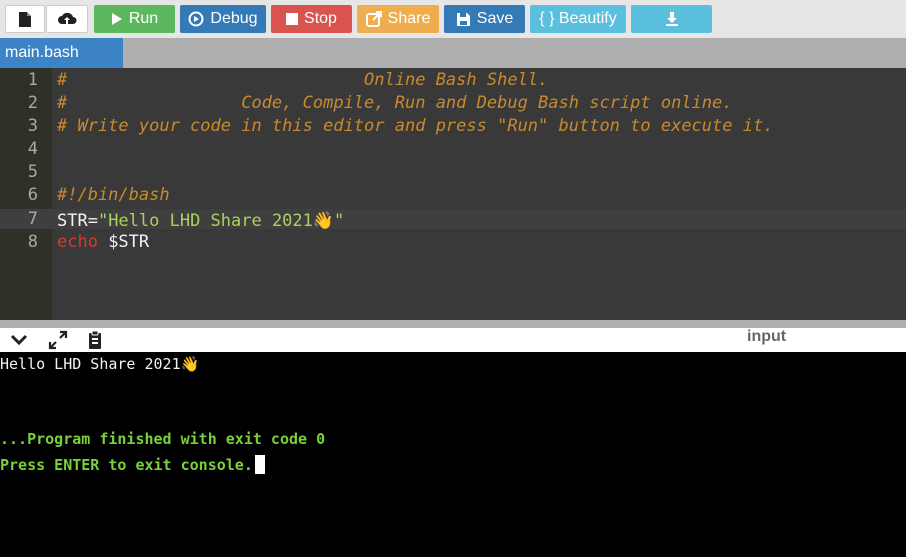 Image resolution: width=906 pixels, height=557 pixels. I want to click on beautify-label: { } Beautify, so click(578, 18).